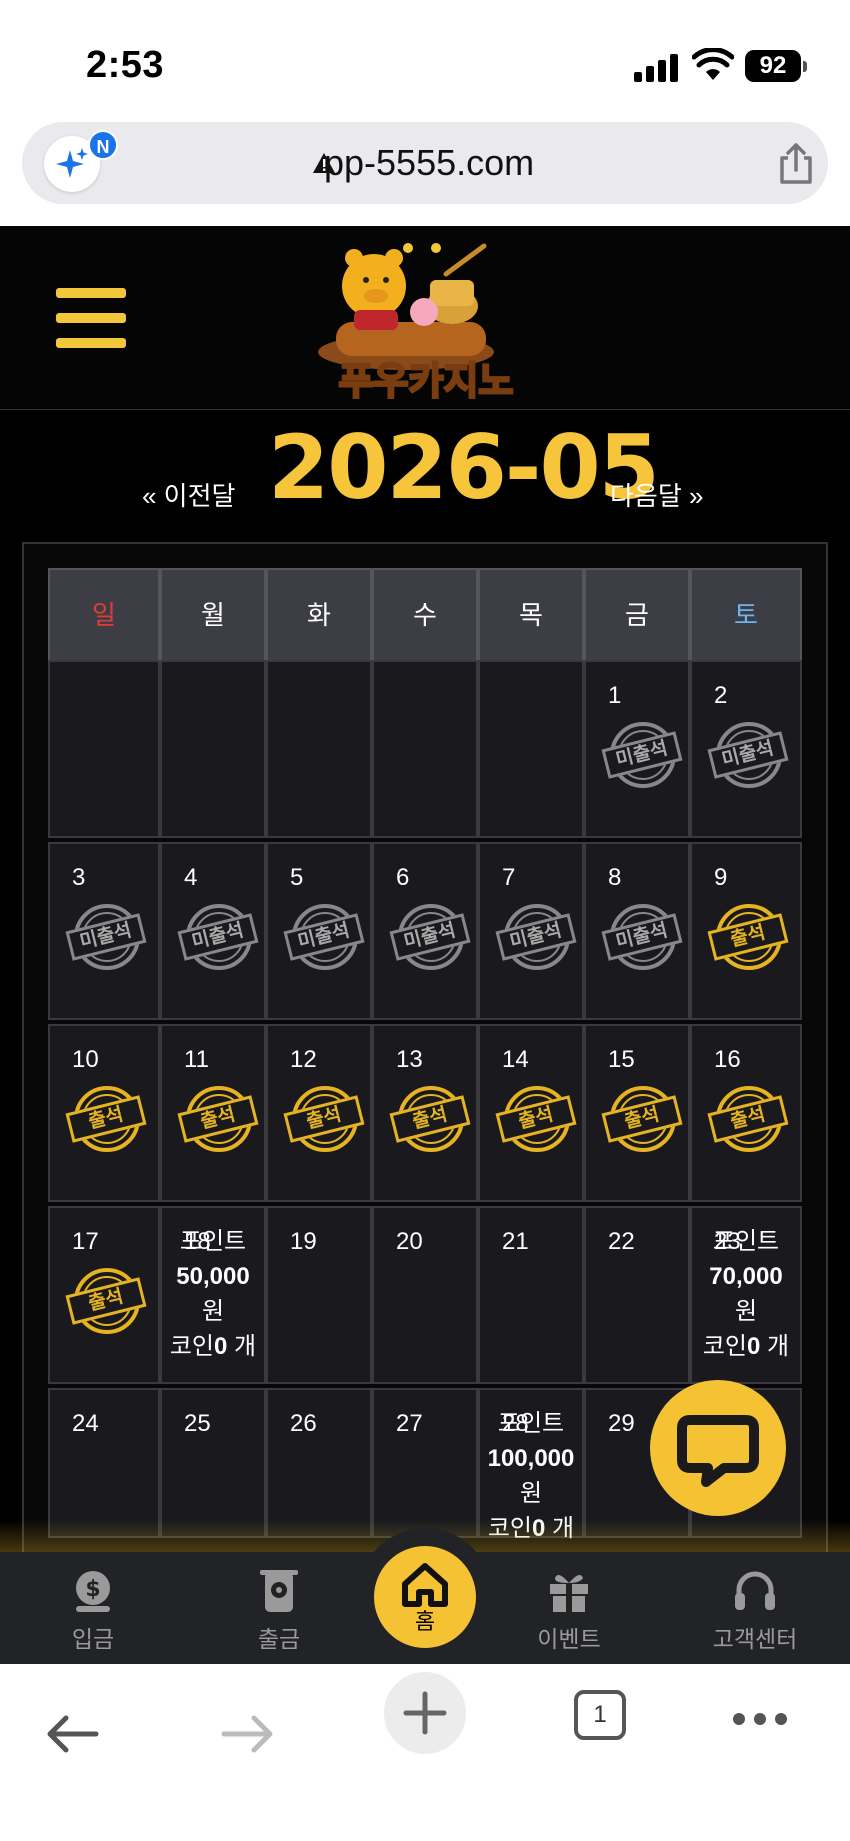  I want to click on calendar-day-cell: 1 미출석, so click(637, 749).